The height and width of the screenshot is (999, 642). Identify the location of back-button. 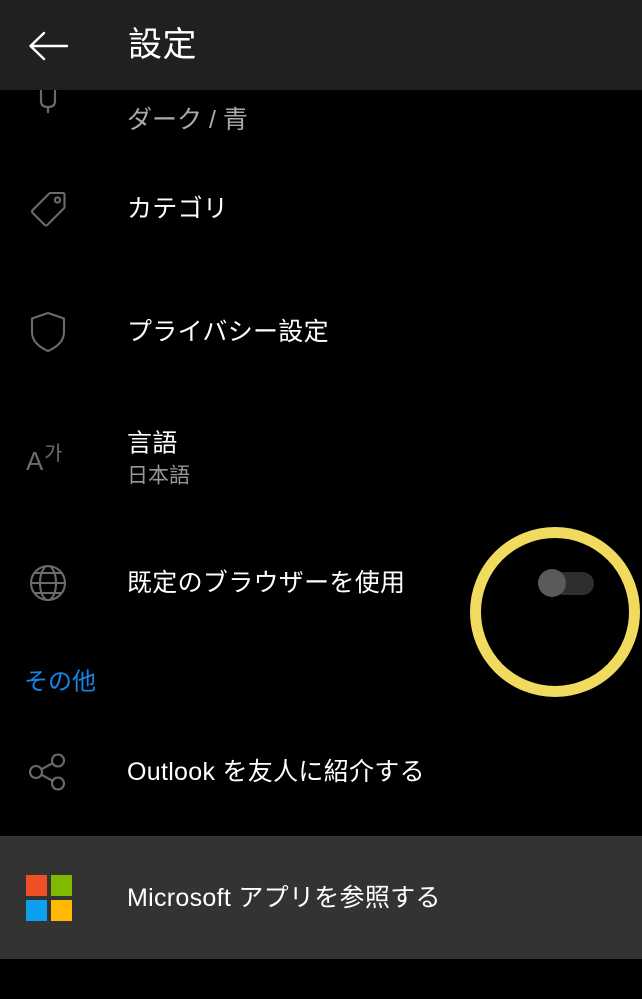
(48, 46).